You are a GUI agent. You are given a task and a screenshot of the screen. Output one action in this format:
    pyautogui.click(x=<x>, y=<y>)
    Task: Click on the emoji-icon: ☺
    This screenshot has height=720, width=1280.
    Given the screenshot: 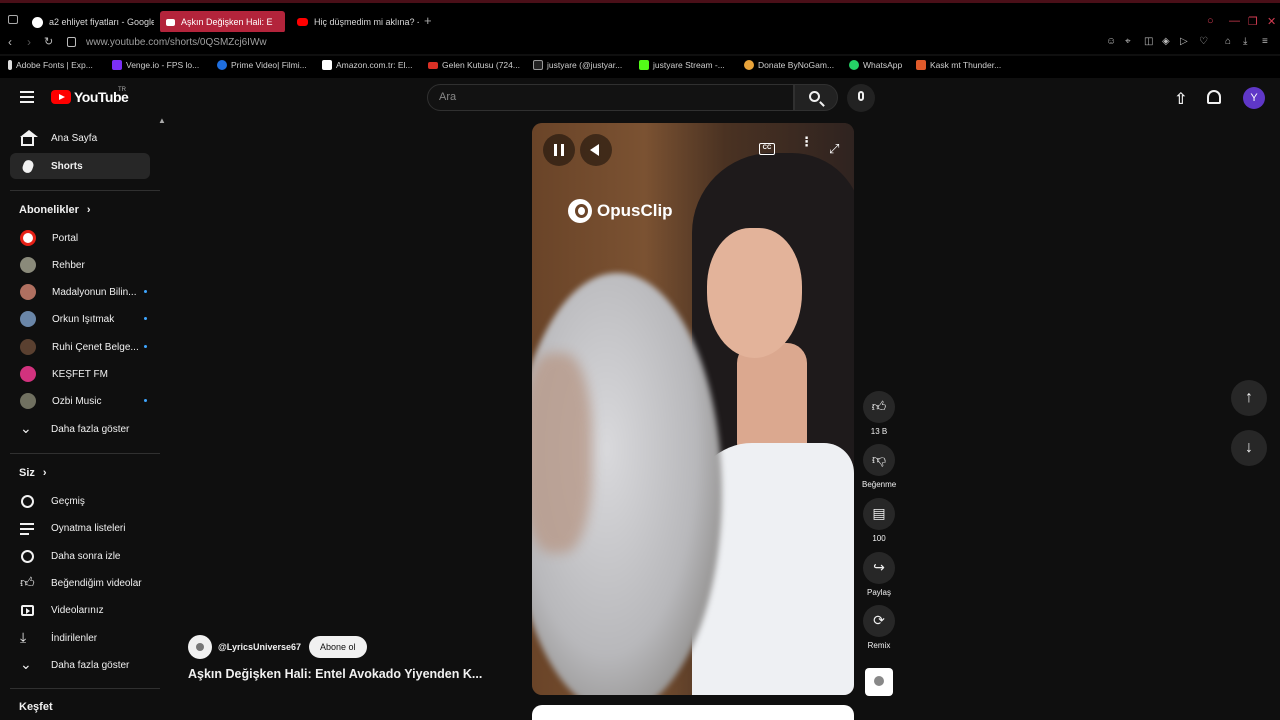 What is the action you would take?
    pyautogui.click(x=1111, y=41)
    